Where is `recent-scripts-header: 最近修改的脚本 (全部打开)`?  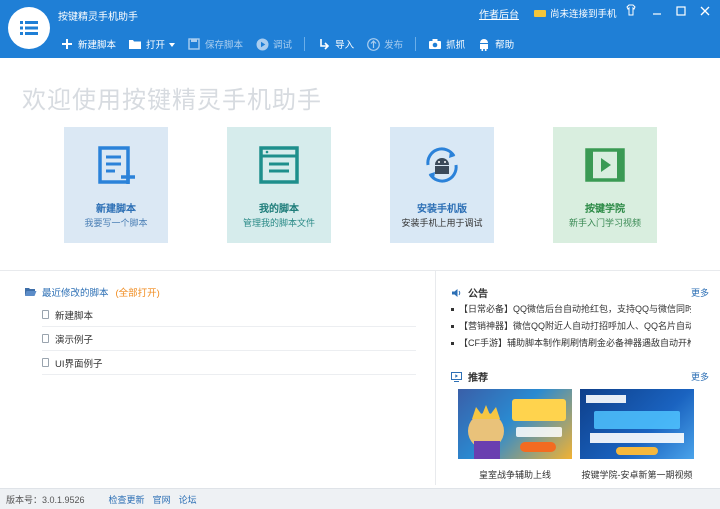 recent-scripts-header: 最近修改的脚本 (全部打开) is located at coordinates (92, 292).